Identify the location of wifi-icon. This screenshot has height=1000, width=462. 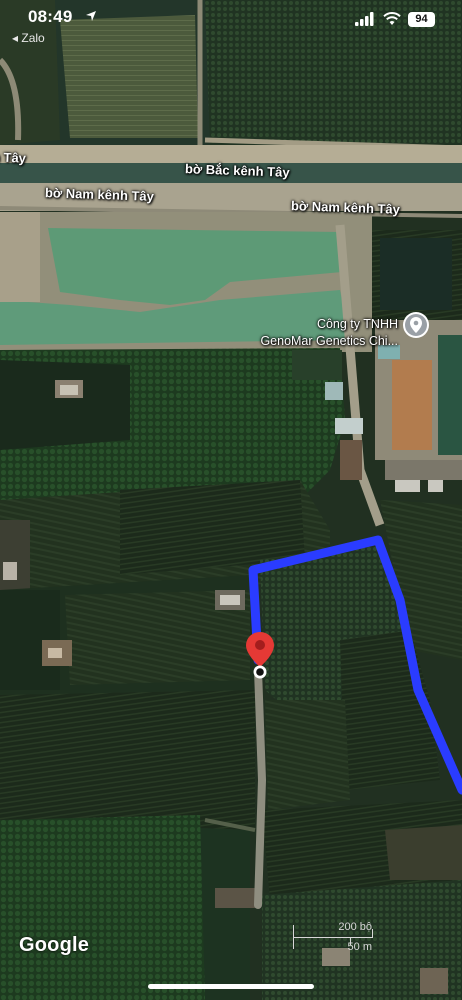
(392, 21).